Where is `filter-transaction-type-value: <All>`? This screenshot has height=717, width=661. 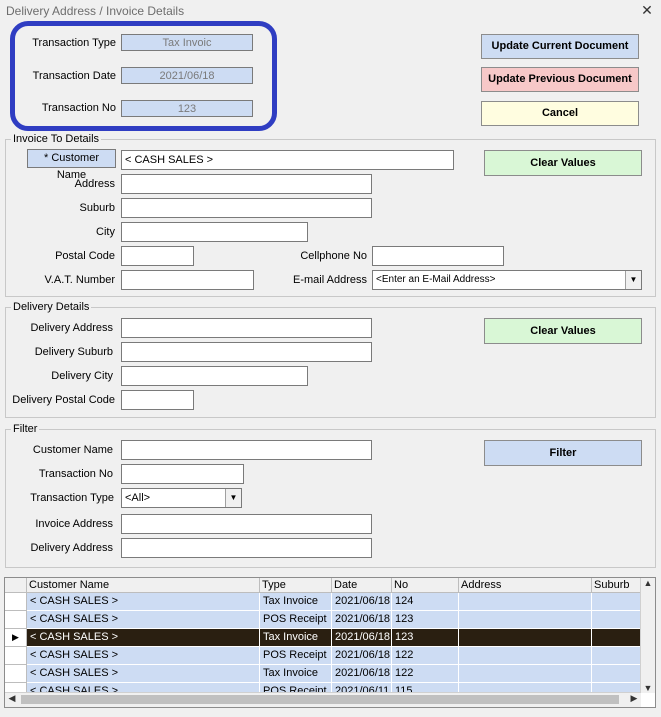 filter-transaction-type-value: <All> is located at coordinates (138, 498).